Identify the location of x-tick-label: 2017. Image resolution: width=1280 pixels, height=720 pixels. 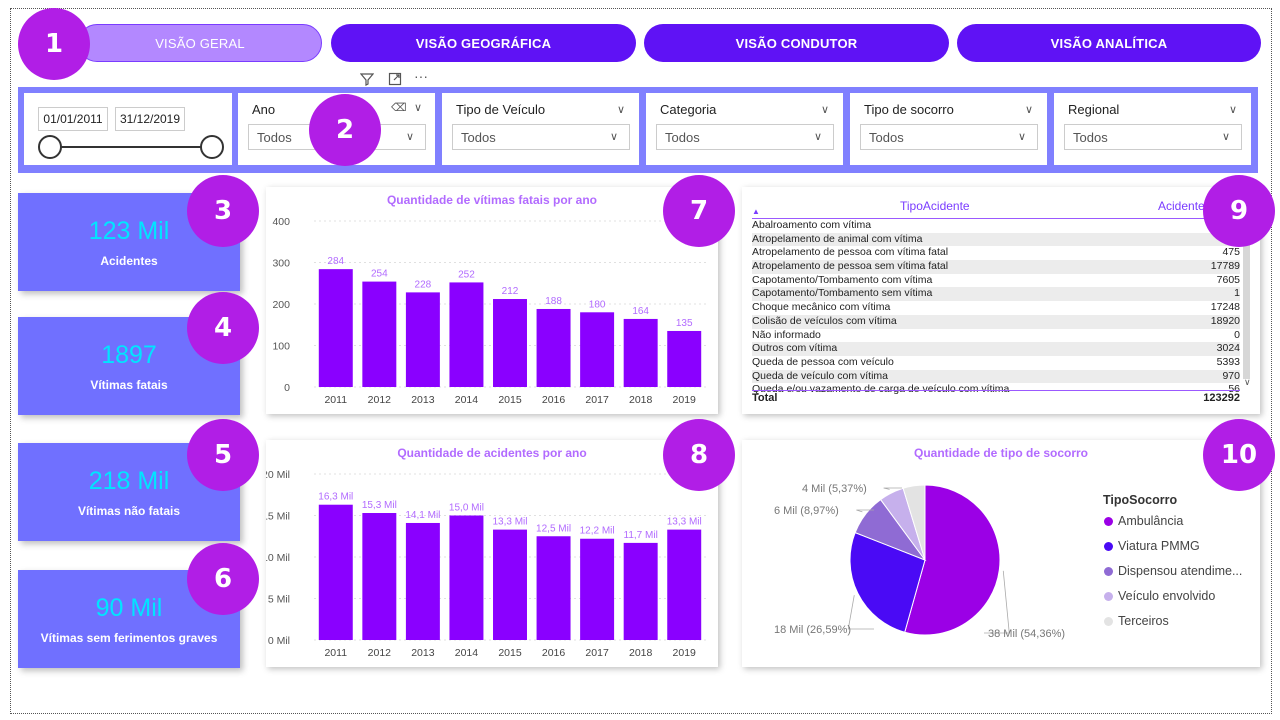
(597, 400).